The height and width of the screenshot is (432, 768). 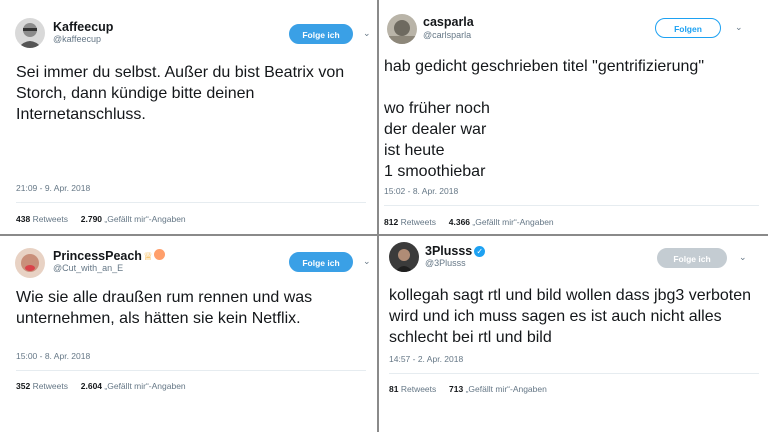 I want to click on display-name-text: PrincessPeach, so click(x=97, y=256).